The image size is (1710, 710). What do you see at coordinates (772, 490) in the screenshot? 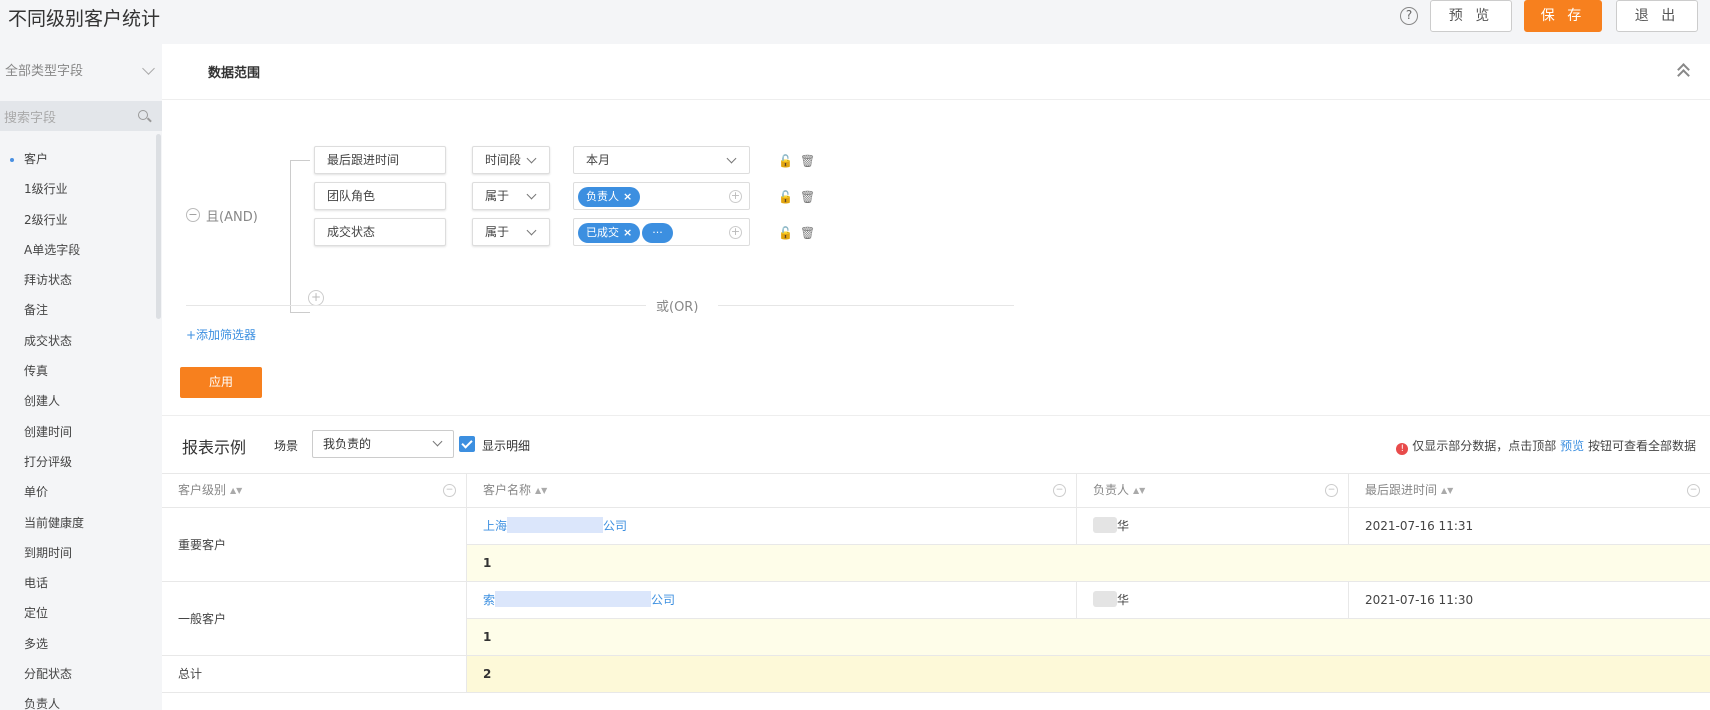
I see `column-header: 客户名称 ▲▼ −` at bounding box center [772, 490].